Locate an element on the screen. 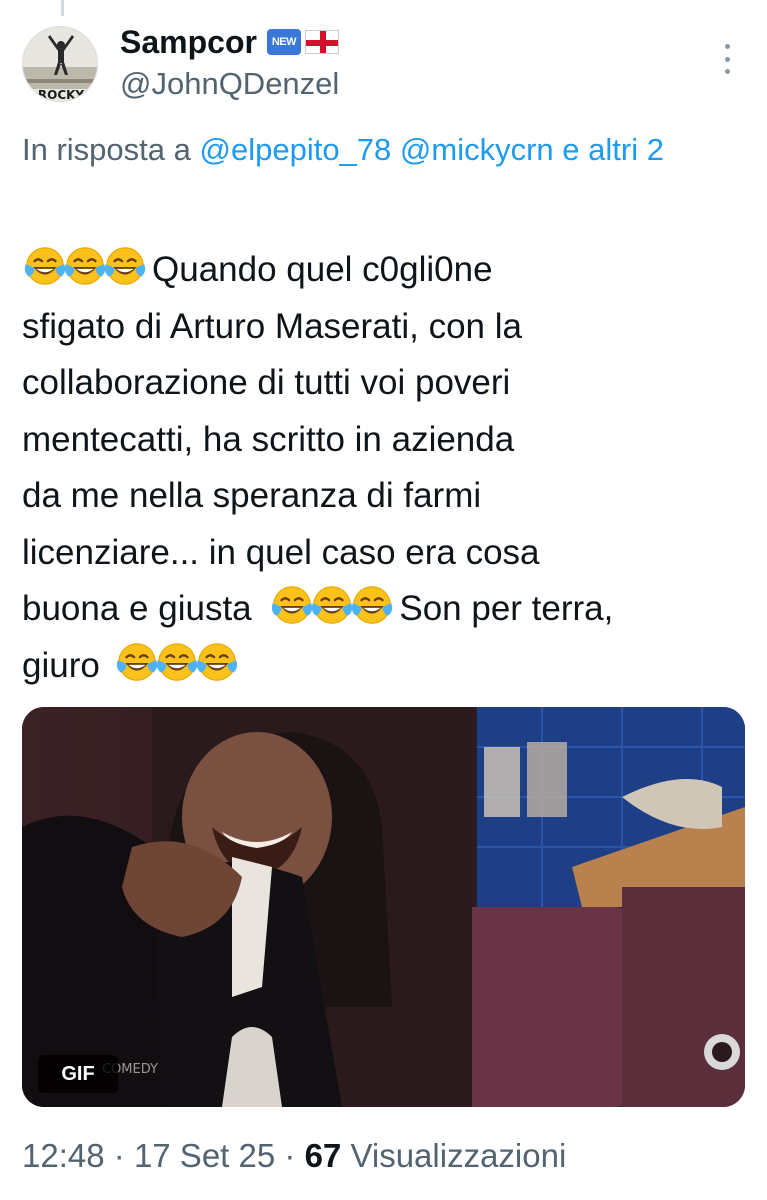 Image resolution: width=767 pixels, height=1200 pixels. tweet-line: mentecatti, ha scritto in azienda is located at coordinates (268, 439).